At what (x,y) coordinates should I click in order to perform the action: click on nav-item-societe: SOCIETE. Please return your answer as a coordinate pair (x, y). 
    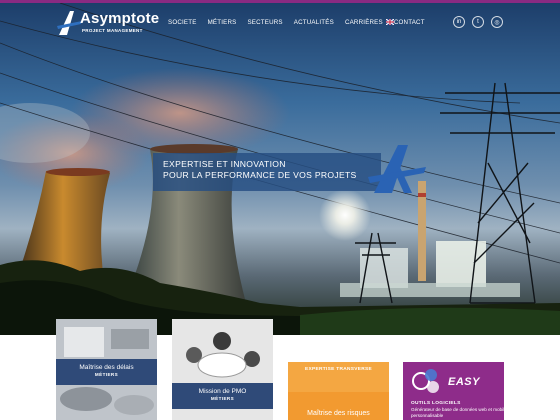
    Looking at the image, I should click on (182, 22).